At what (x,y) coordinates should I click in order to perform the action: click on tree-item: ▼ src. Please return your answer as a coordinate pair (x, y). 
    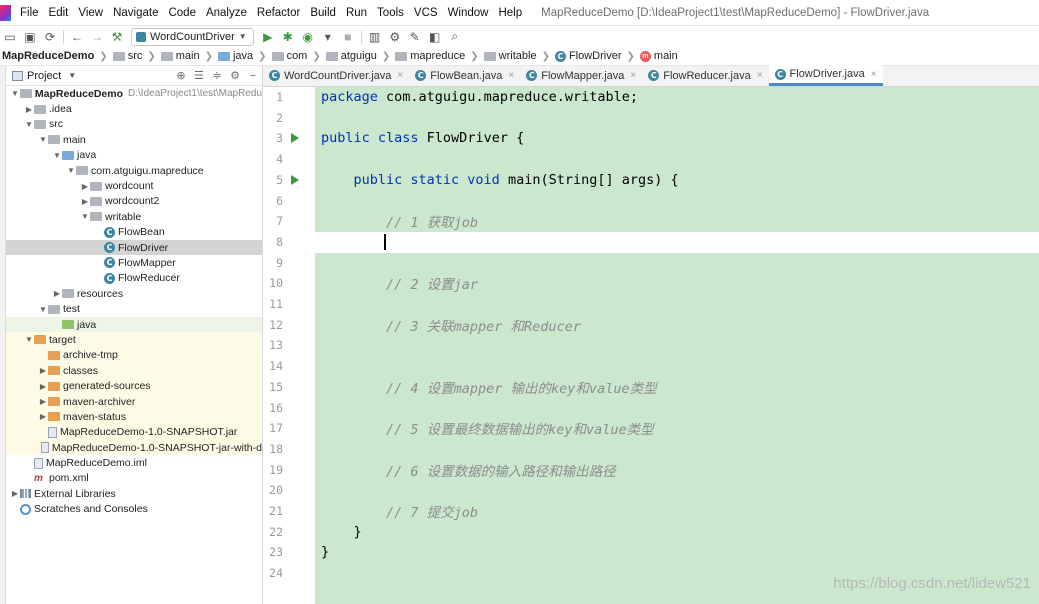
    Looking at the image, I should click on (134, 124).